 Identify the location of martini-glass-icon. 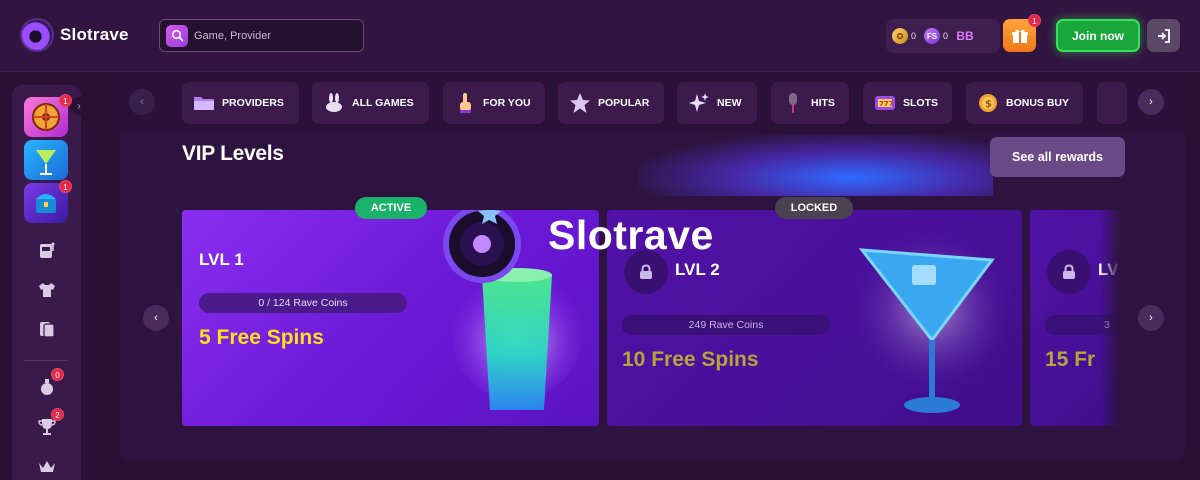
(932, 319).